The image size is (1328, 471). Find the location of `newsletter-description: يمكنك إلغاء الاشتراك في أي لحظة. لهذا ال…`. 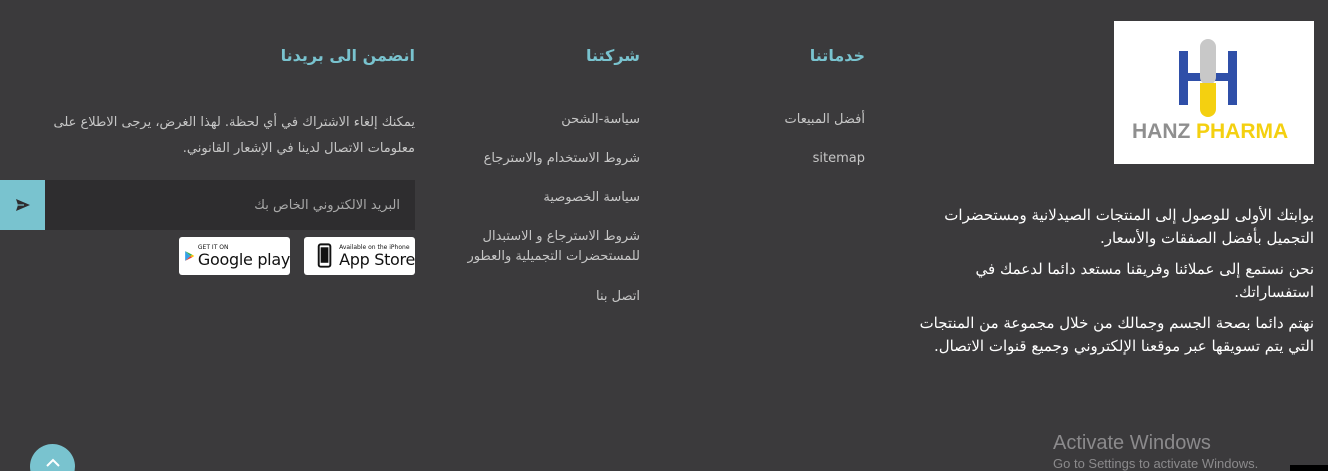

newsletter-description: يمكنك إلغاء الاشتراك في أي لحظة. لهذا ال… is located at coordinates (234, 135).